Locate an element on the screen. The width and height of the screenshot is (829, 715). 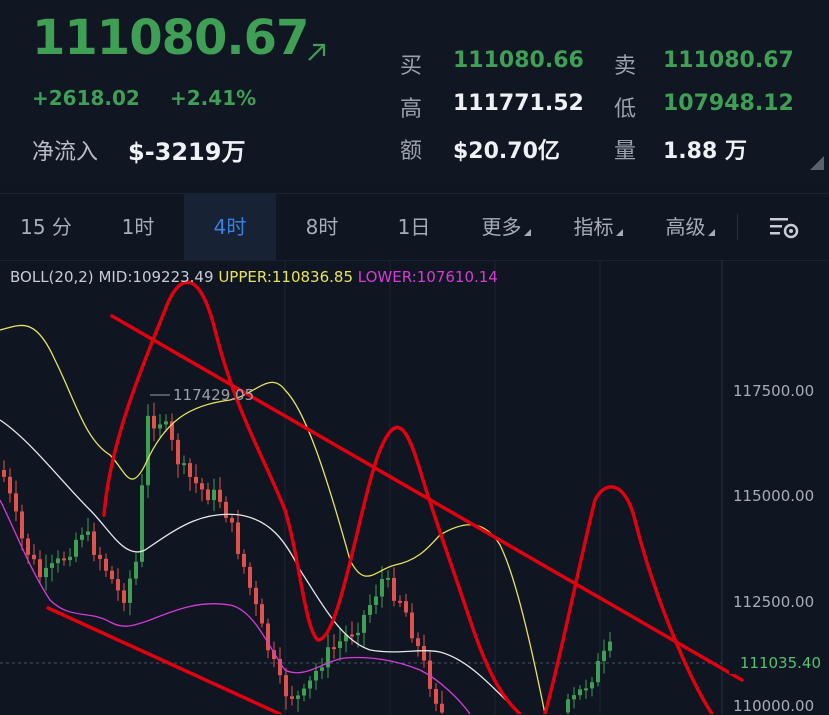
tab-advanced: 高级 is located at coordinates (690, 227).